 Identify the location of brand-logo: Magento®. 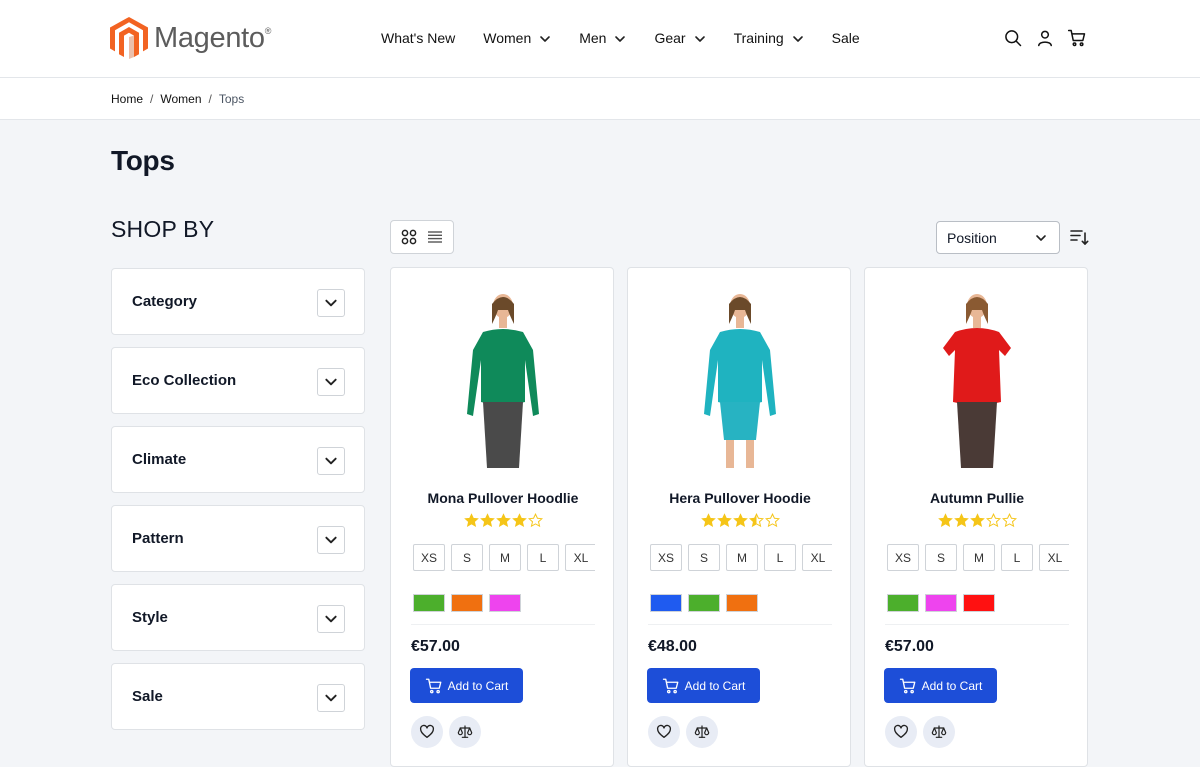
(190, 38).